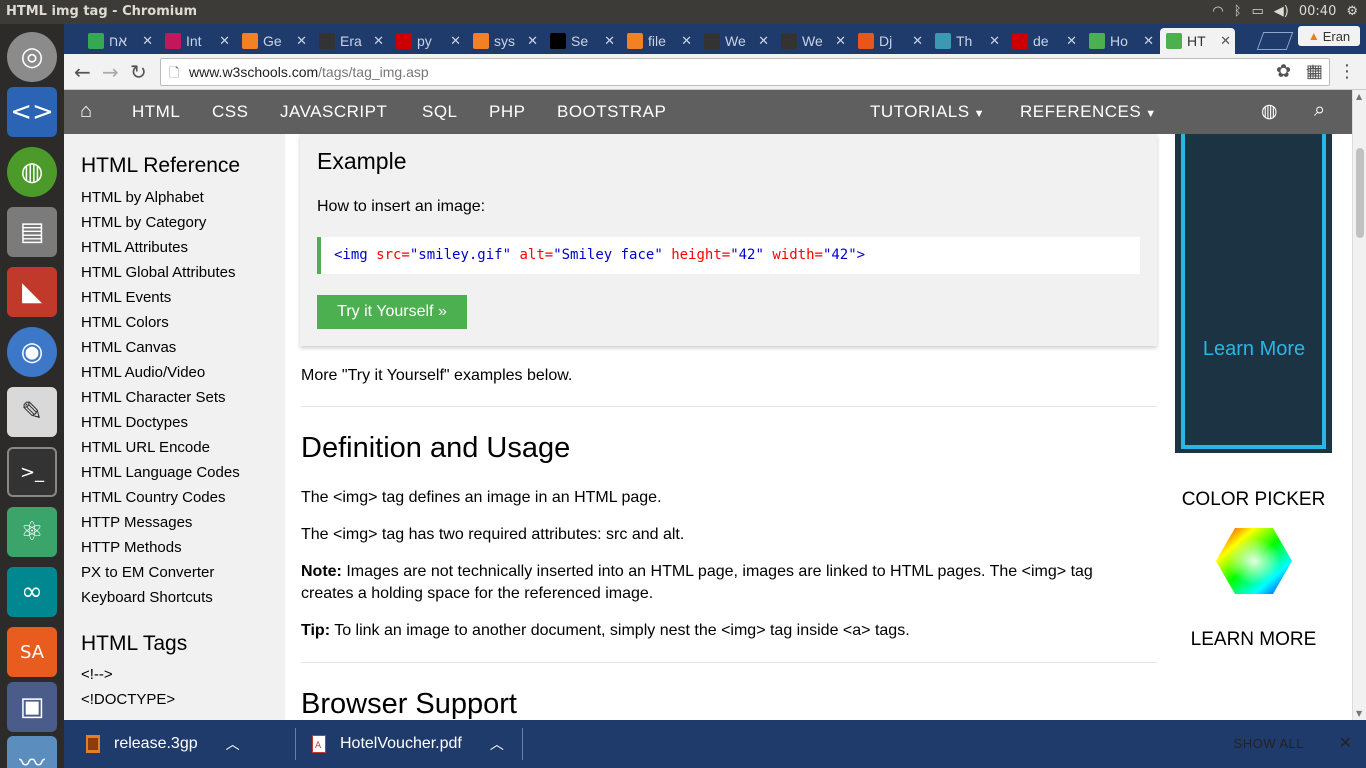 The height and width of the screenshot is (768, 1366). What do you see at coordinates (427, 41) in the screenshot?
I see `tab-5: py ✕` at bounding box center [427, 41].